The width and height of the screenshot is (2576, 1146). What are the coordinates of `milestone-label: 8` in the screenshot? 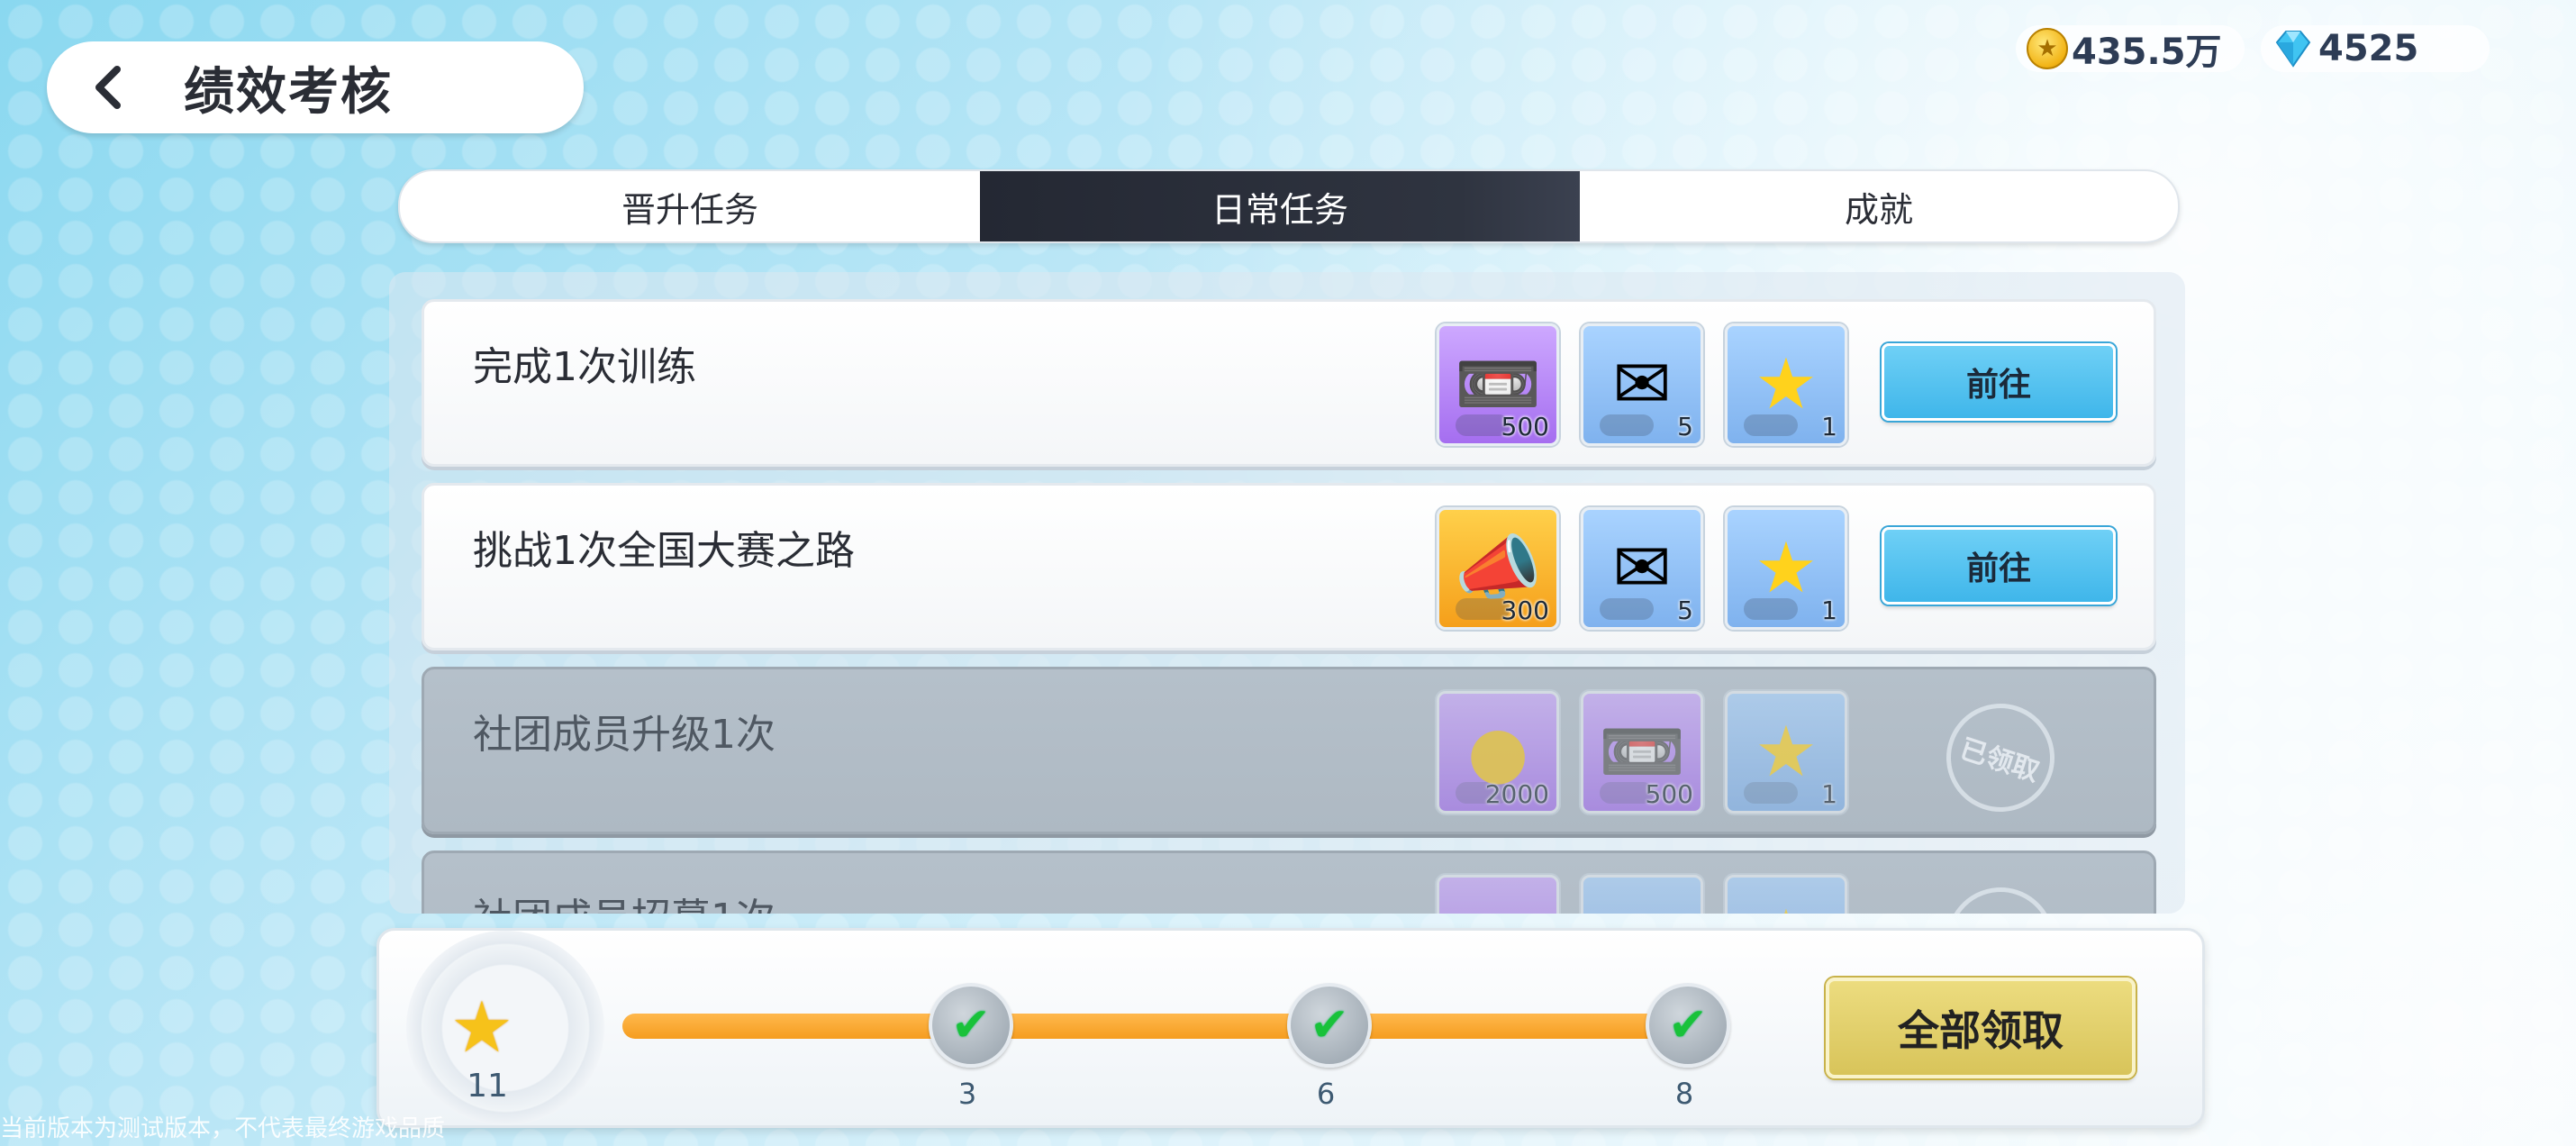 It's located at (1684, 1094).